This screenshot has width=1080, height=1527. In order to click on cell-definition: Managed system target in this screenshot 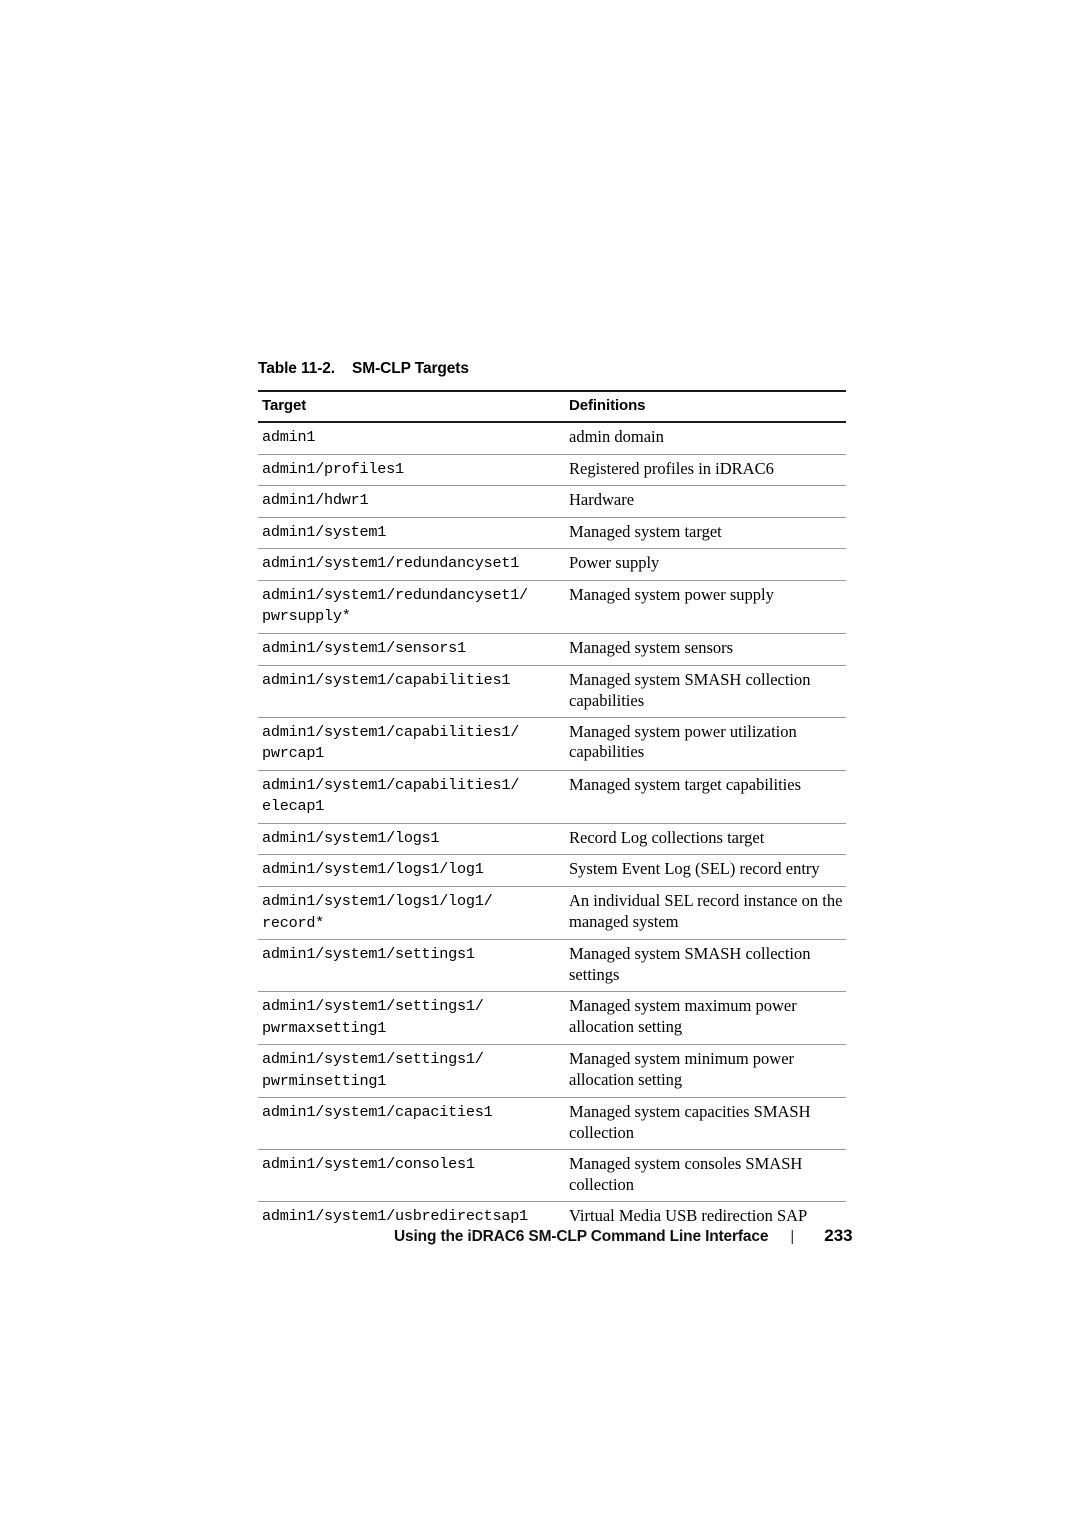, I will do `click(705, 533)`.